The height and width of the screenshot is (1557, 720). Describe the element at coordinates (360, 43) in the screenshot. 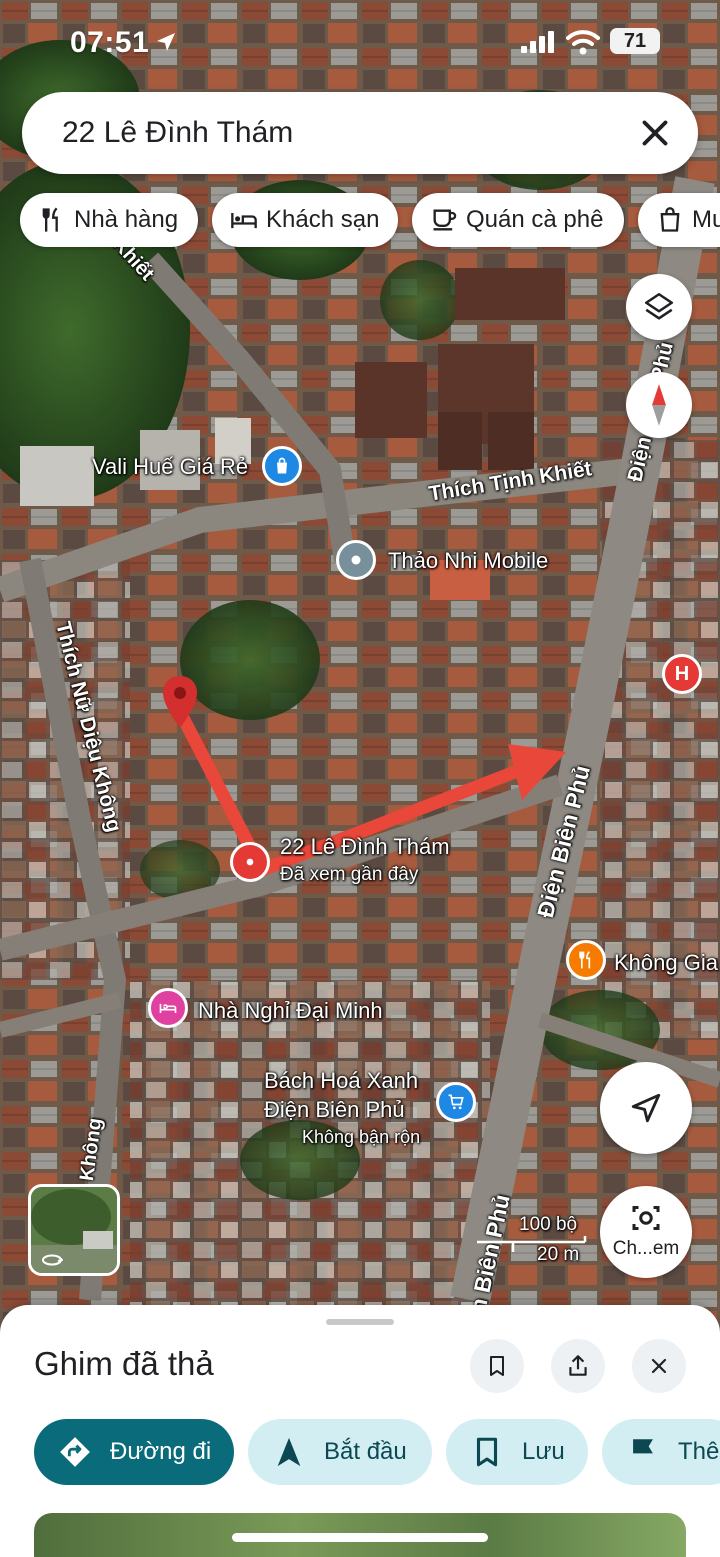

I see `status-bar: 07:51 71` at that location.